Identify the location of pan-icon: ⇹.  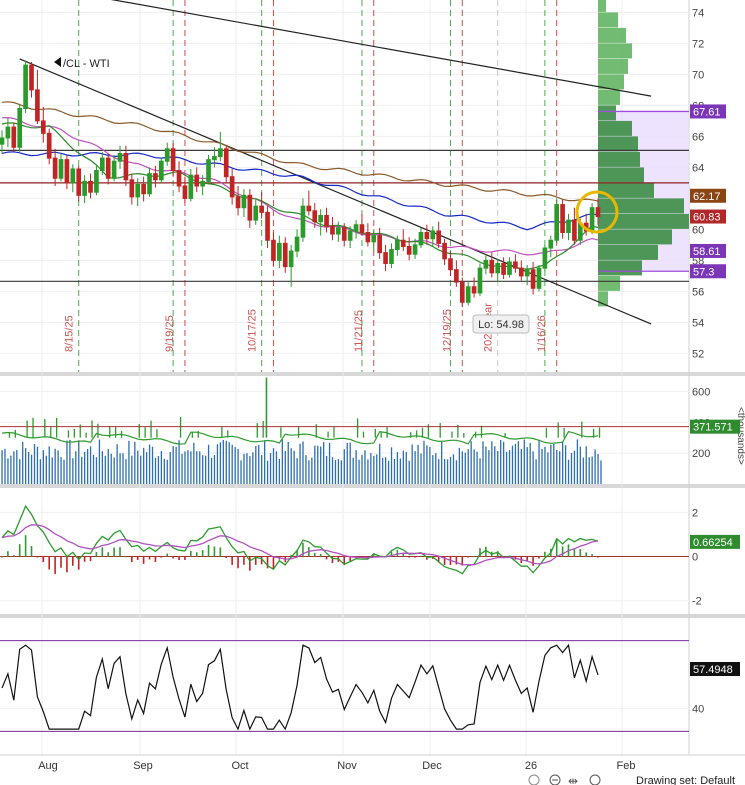
(573, 779).